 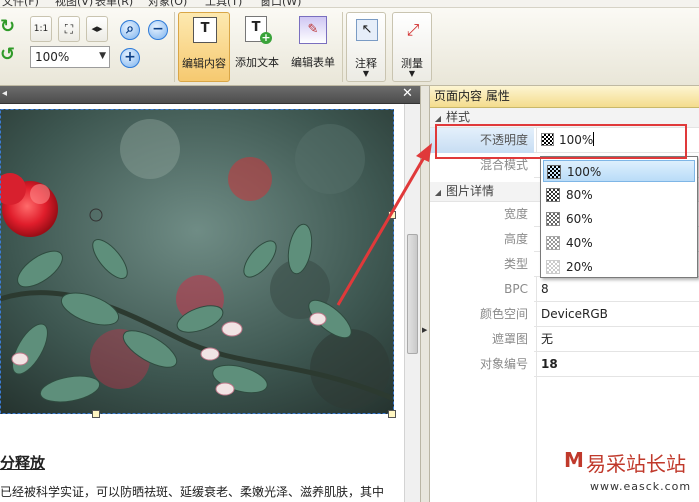 I want to click on actual-size-icon: 1:1, so click(x=41, y=29).